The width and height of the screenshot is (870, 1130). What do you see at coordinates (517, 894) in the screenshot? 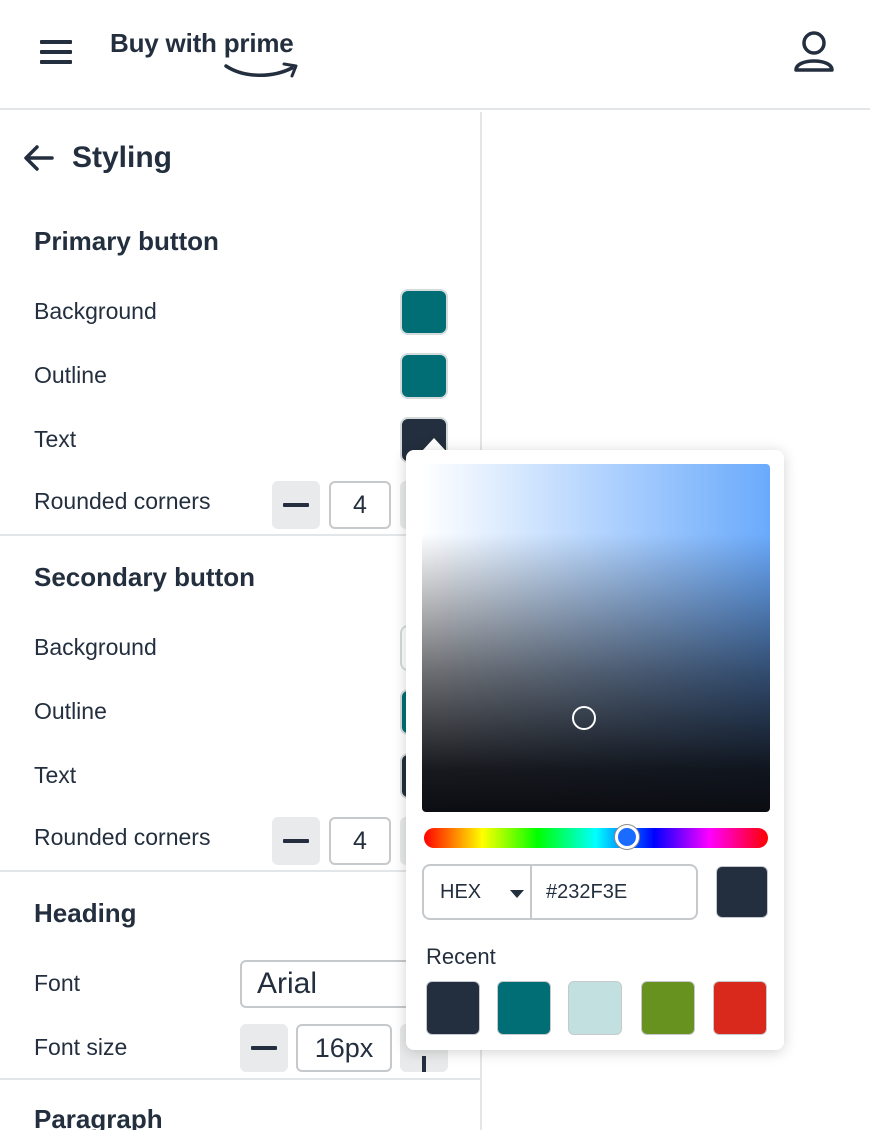
I see `caret-down-icon` at bounding box center [517, 894].